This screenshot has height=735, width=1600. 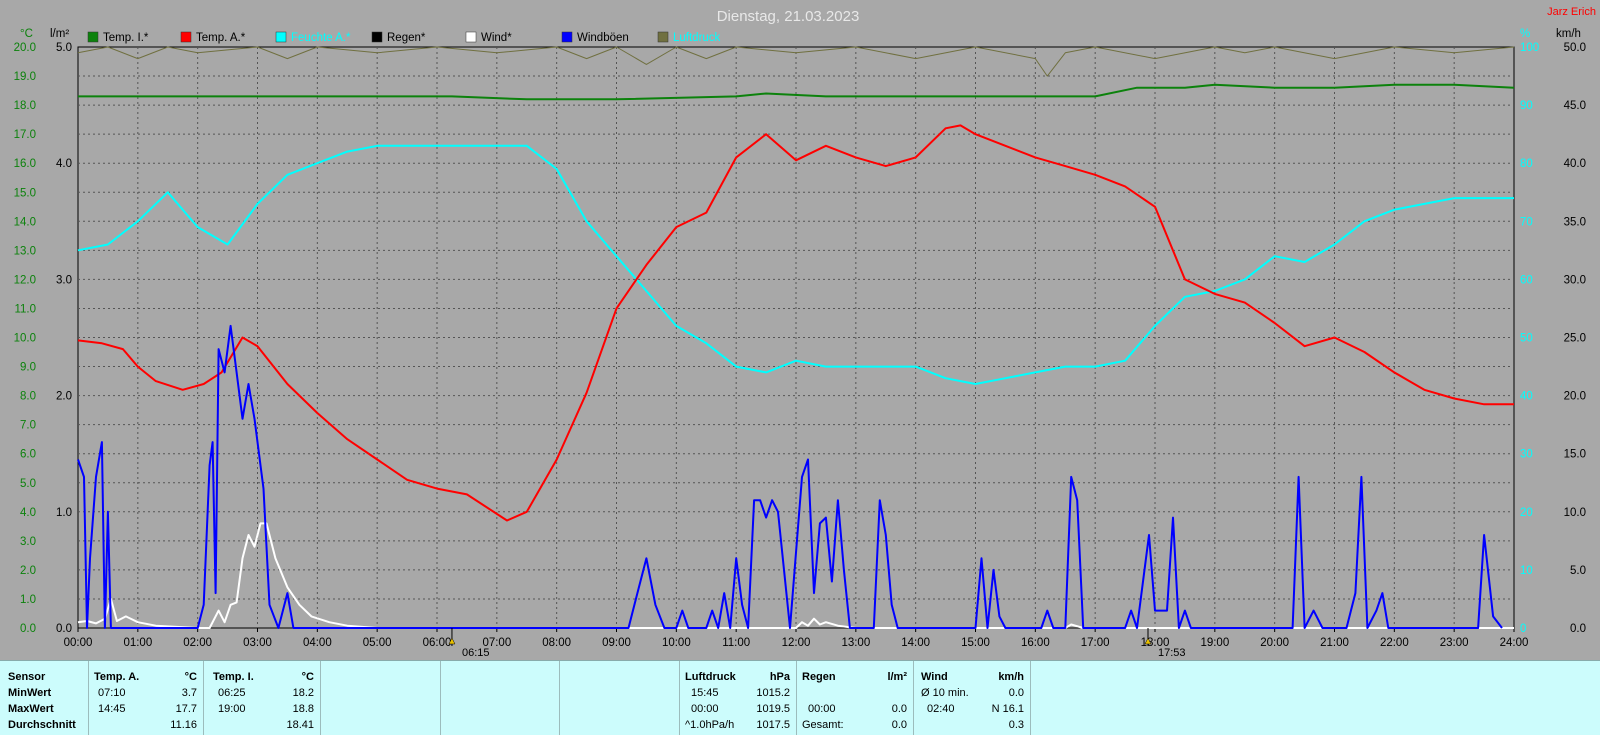 What do you see at coordinates (28, 513) in the screenshot?
I see `temp-tick-label: 4.0` at bounding box center [28, 513].